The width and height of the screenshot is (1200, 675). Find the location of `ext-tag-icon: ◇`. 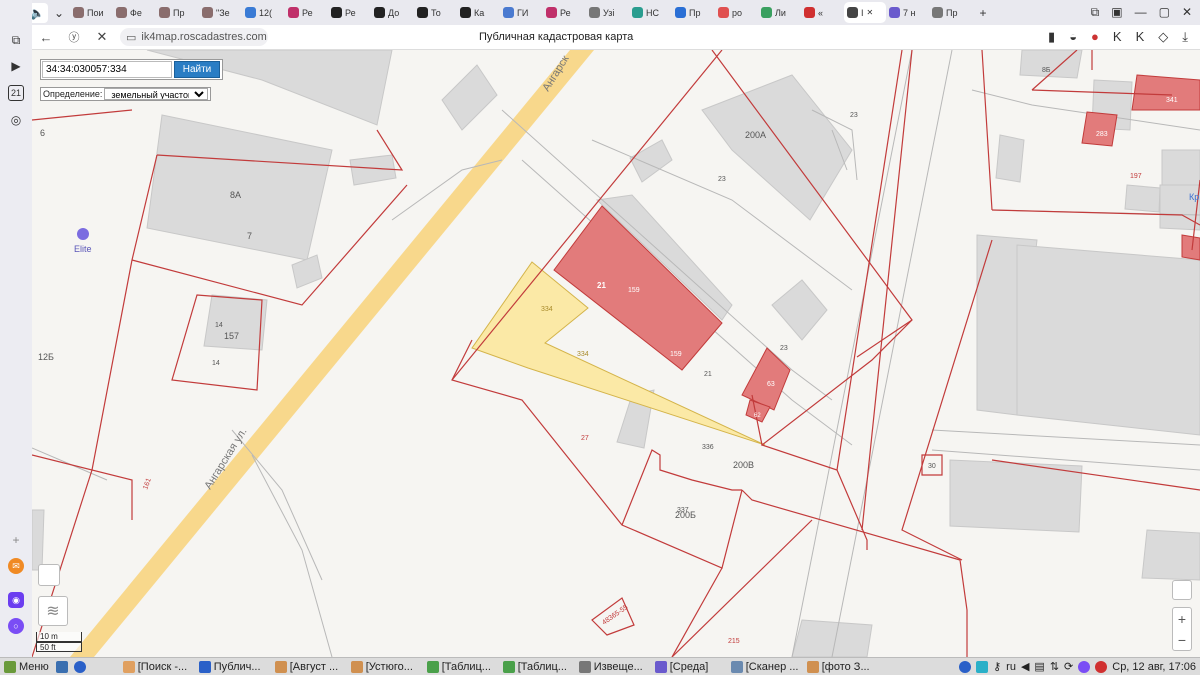

ext-tag-icon: ◇ is located at coordinates (1163, 37).